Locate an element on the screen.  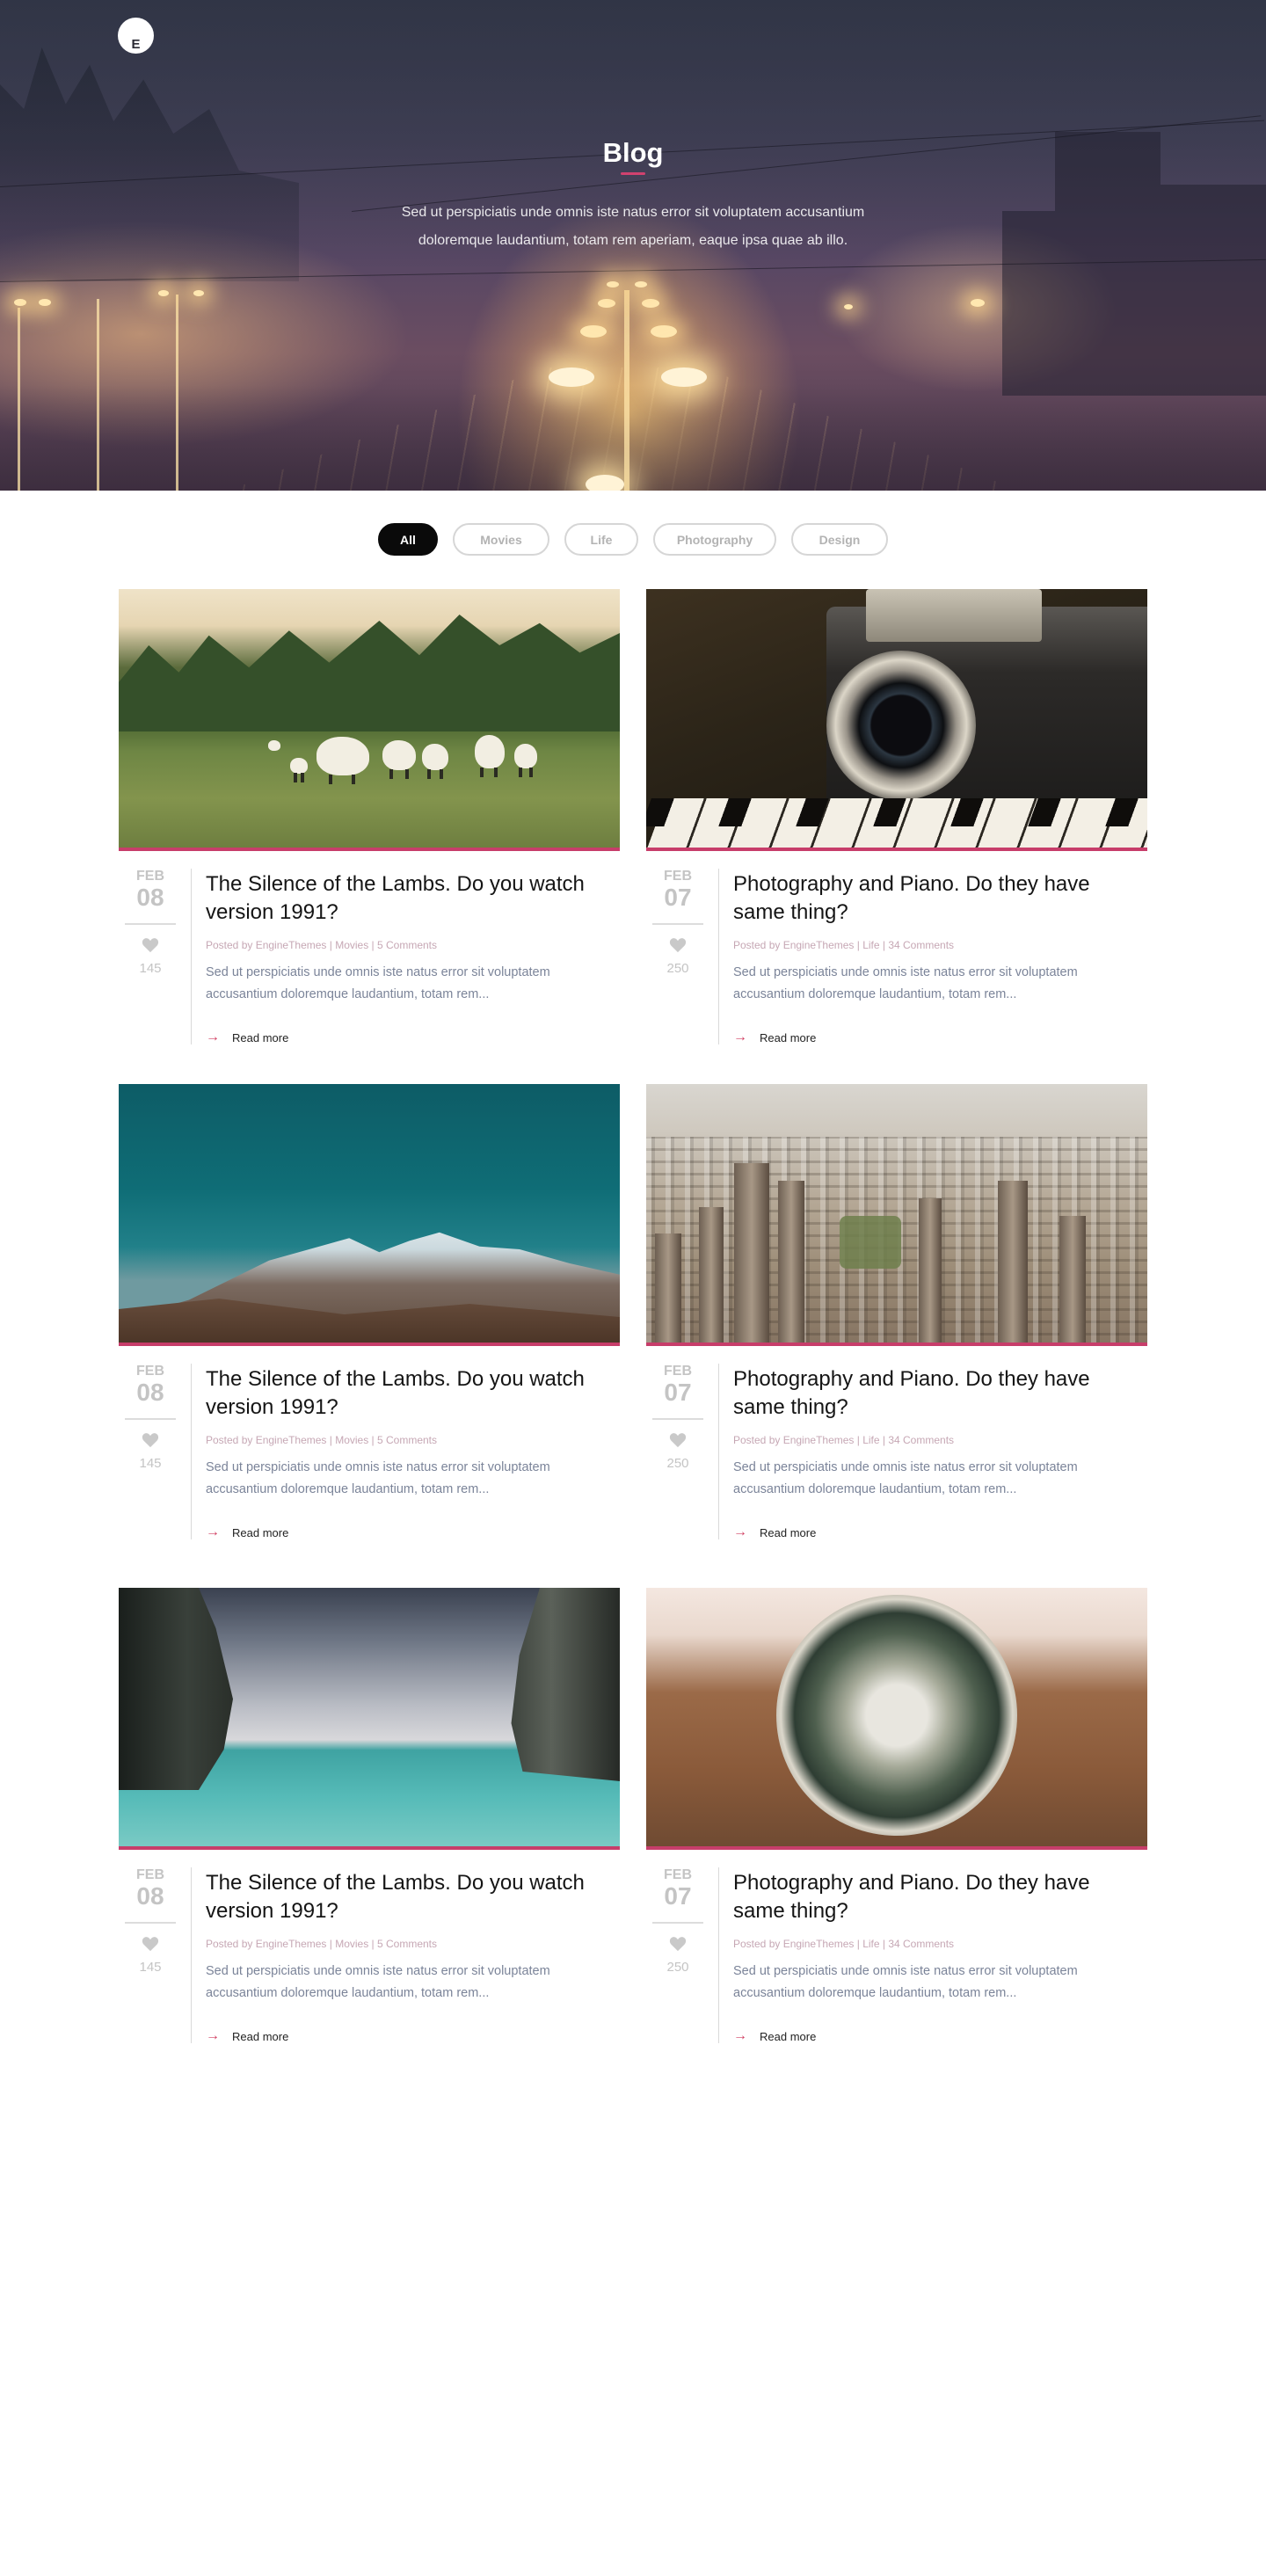
site-logo: E is located at coordinates (136, 36).